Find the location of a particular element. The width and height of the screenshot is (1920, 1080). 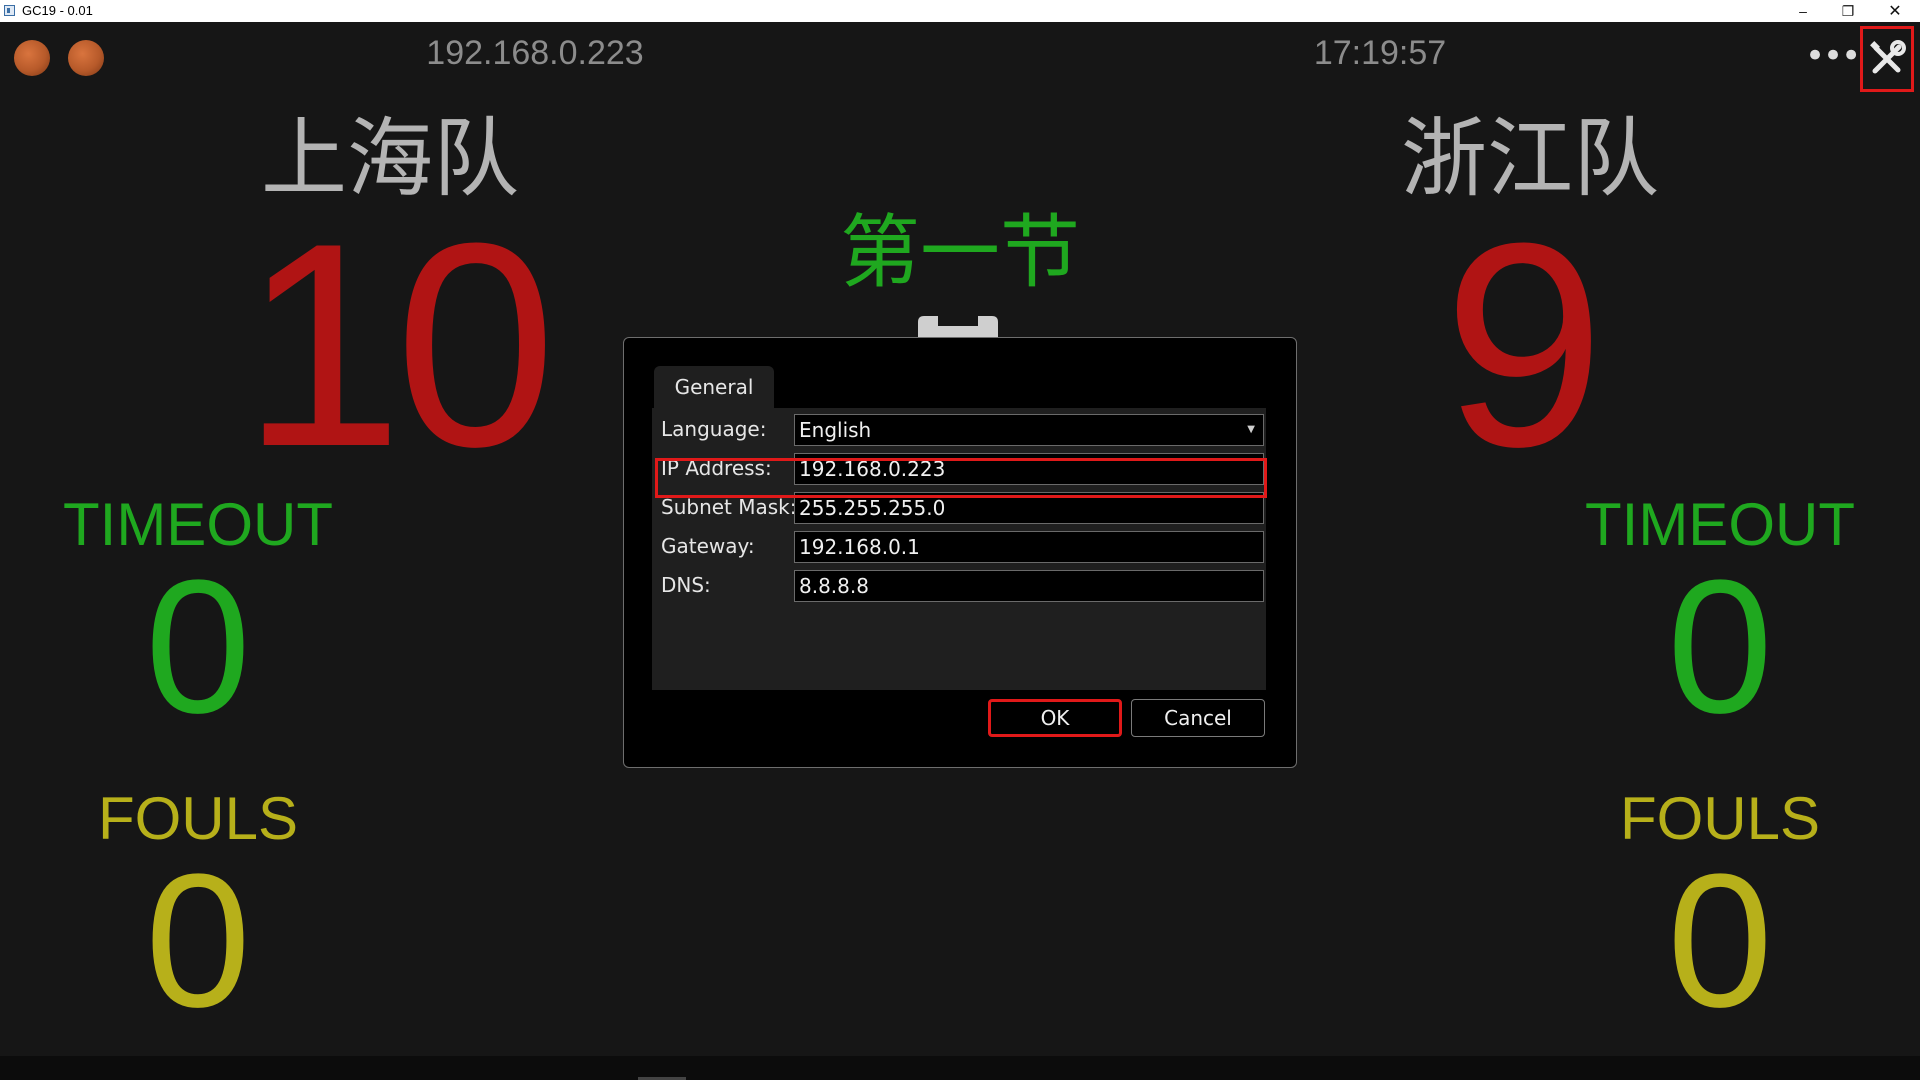

language-label: Language: is located at coordinates (714, 429).